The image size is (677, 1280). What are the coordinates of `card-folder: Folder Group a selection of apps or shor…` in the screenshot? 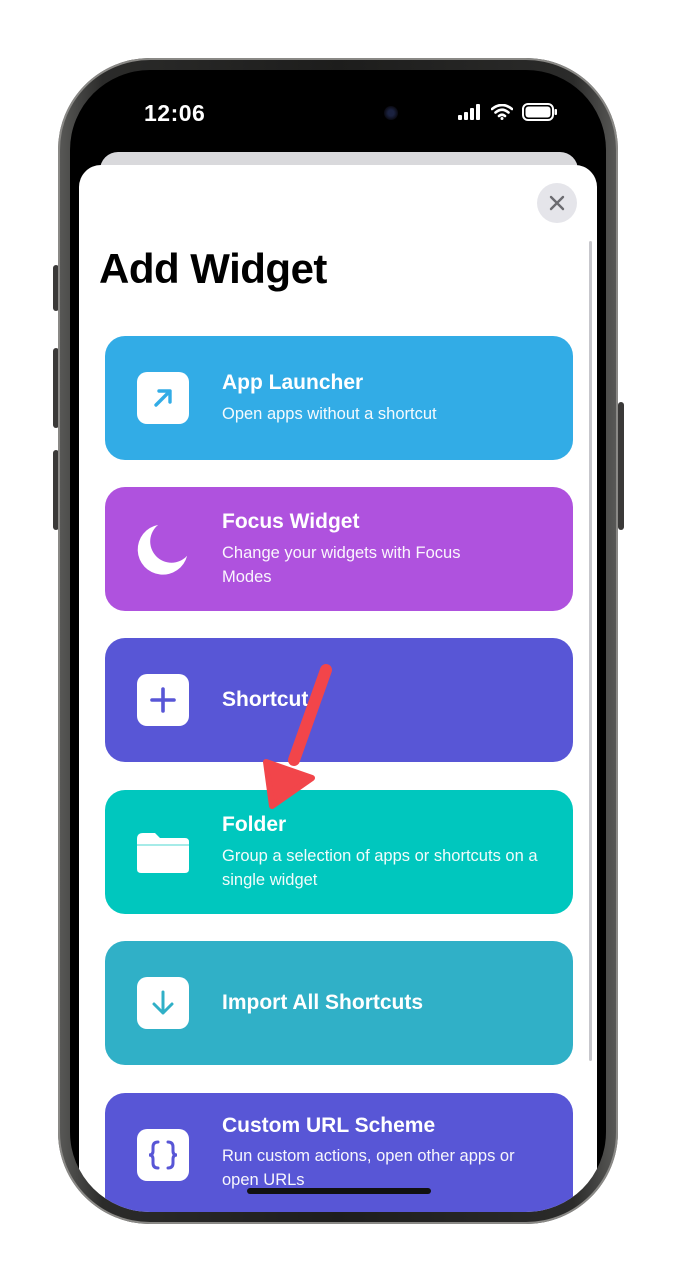 It's located at (339, 852).